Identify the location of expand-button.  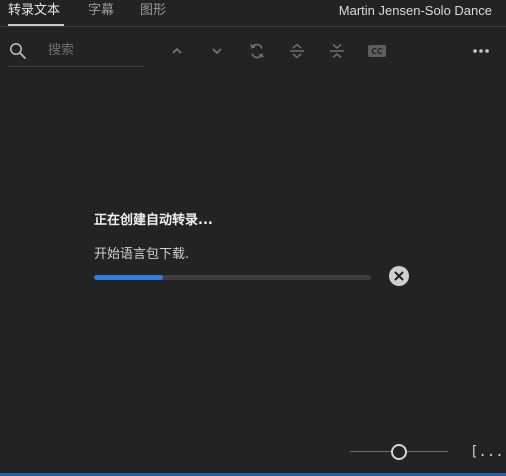
(297, 51).